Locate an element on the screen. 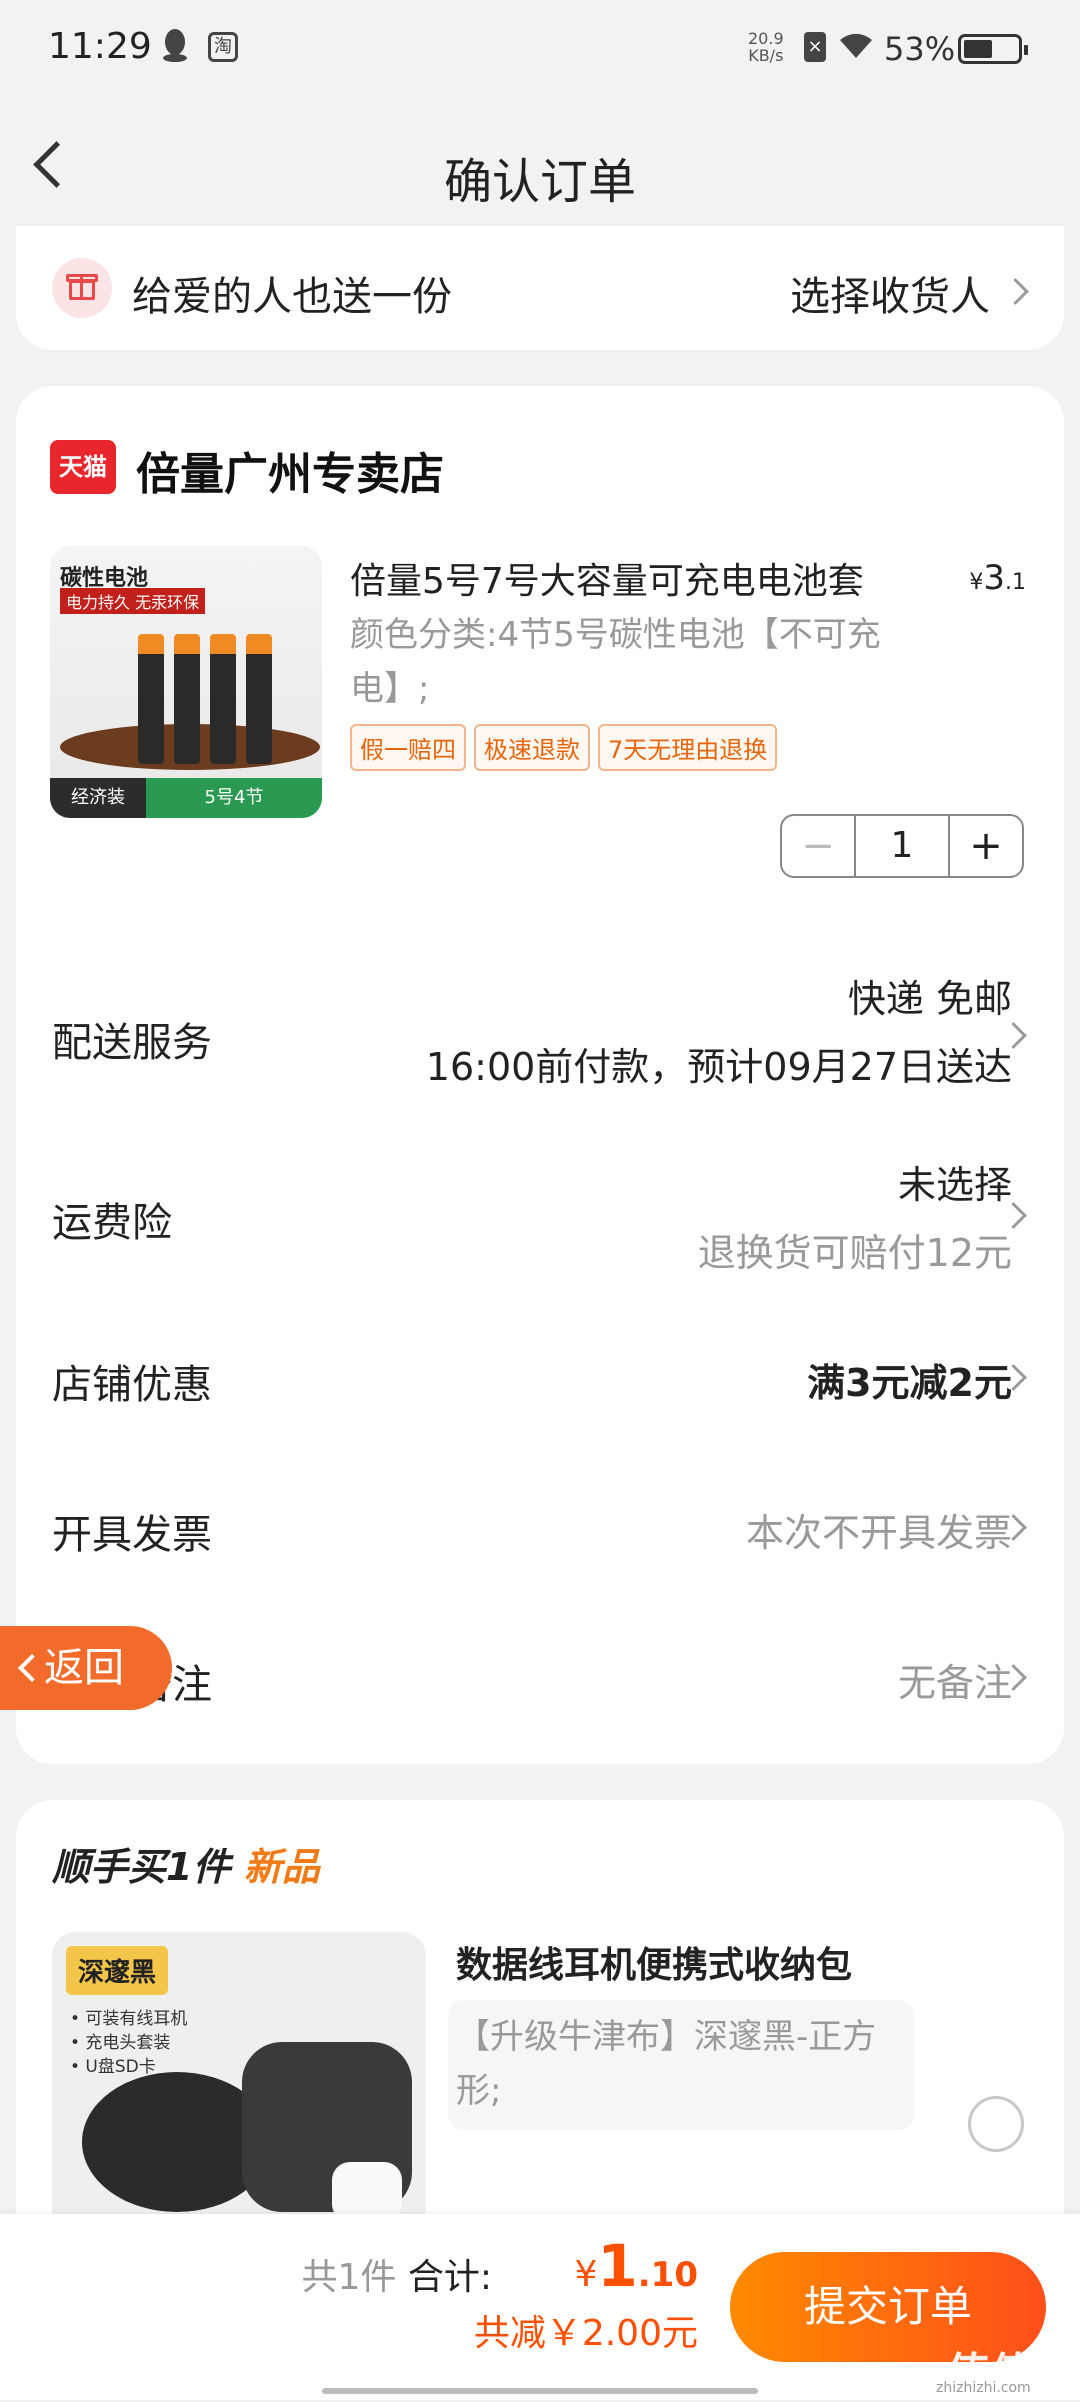  battery-icon is located at coordinates (993, 49).